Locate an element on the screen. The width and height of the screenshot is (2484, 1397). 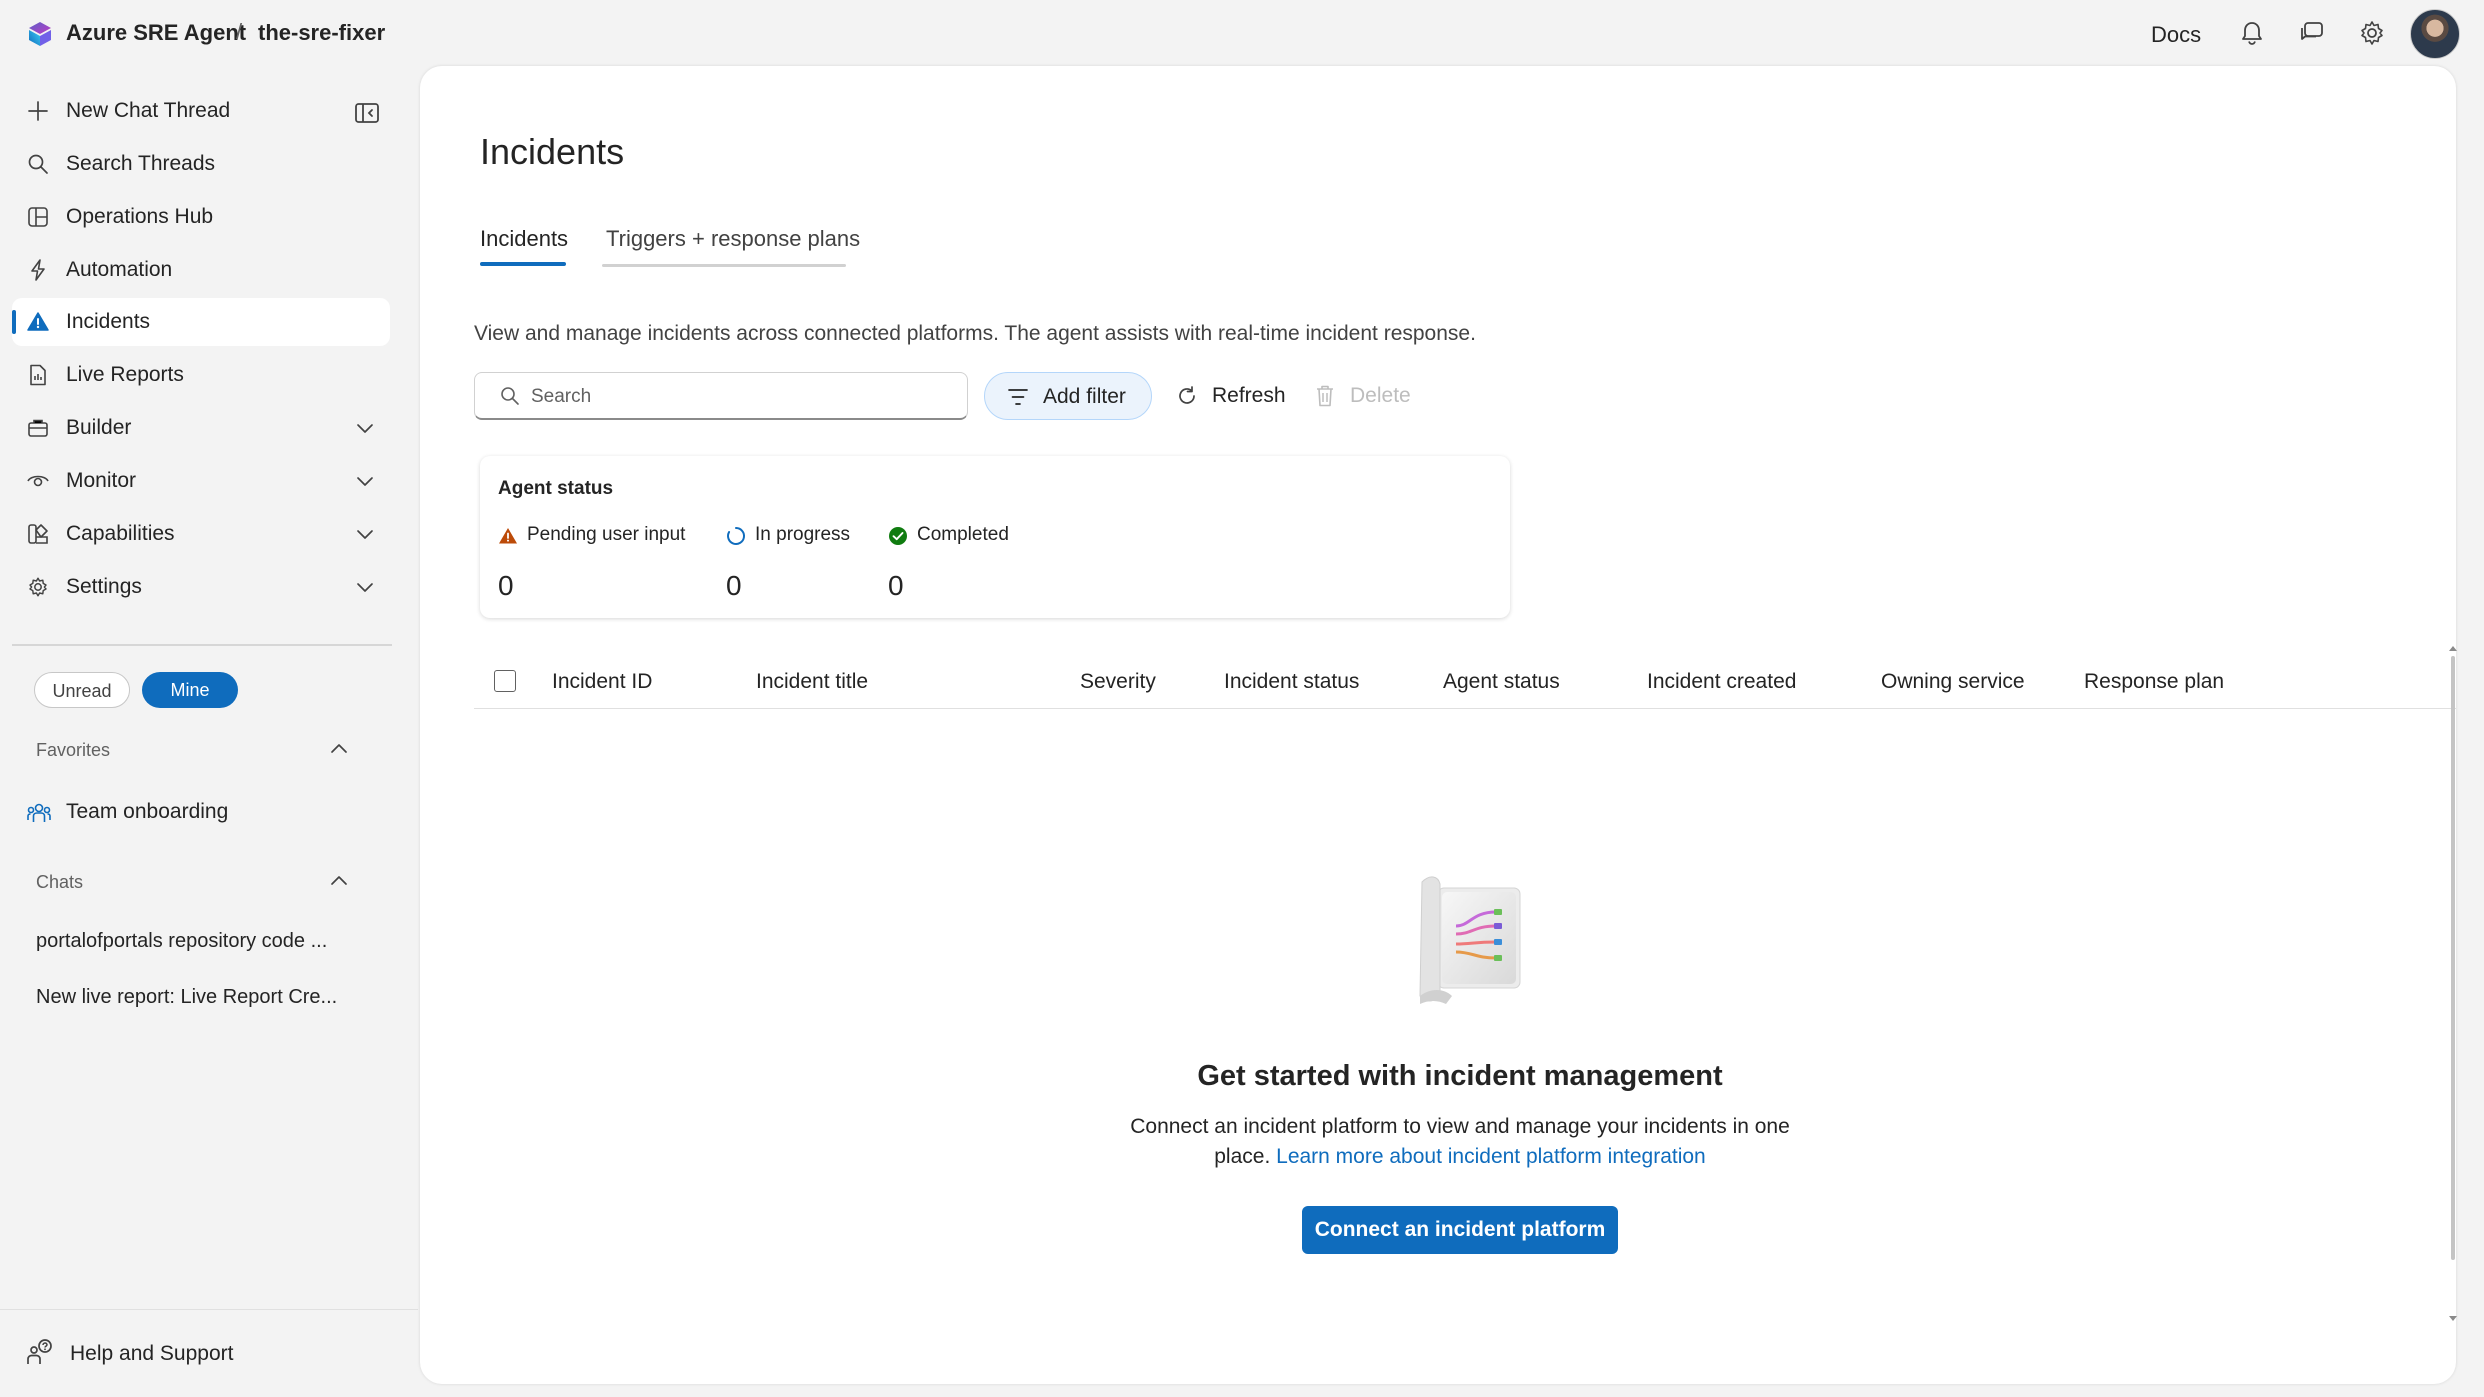
favorite-item-team-onboarding: Team onboarding is located at coordinates (204, 812).